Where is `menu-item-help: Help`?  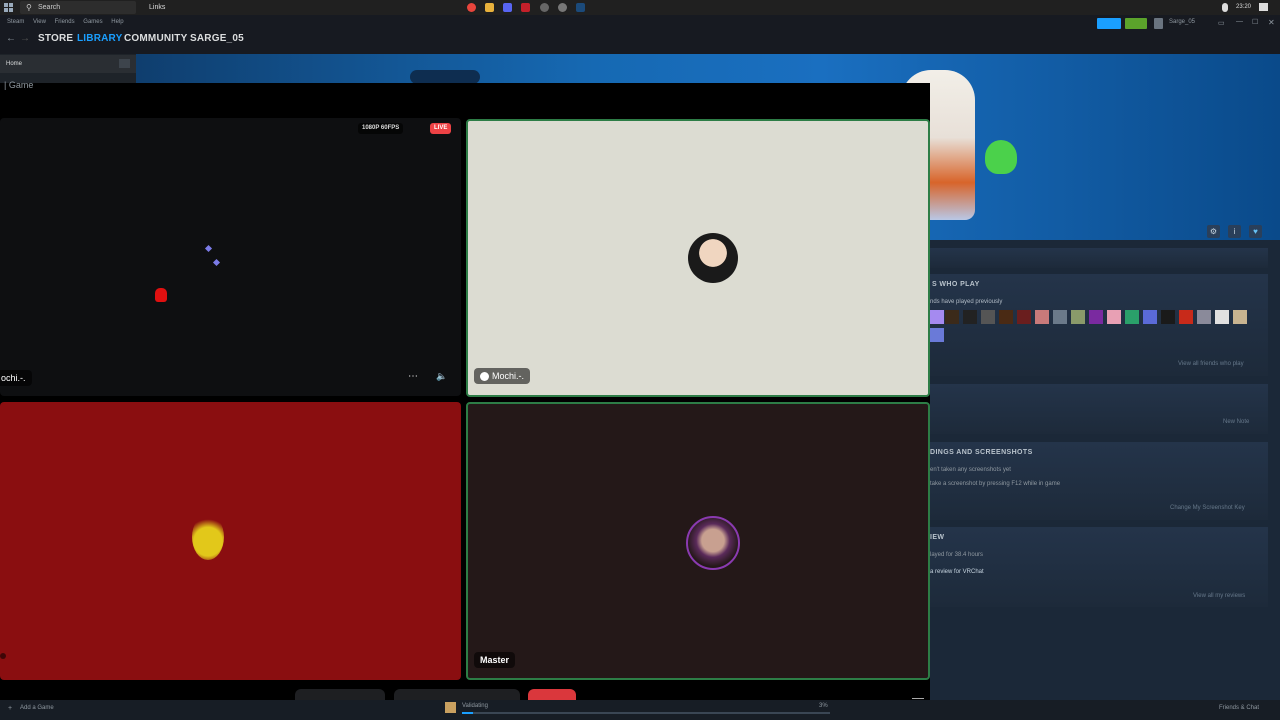
menu-item-help: Help is located at coordinates (117, 22).